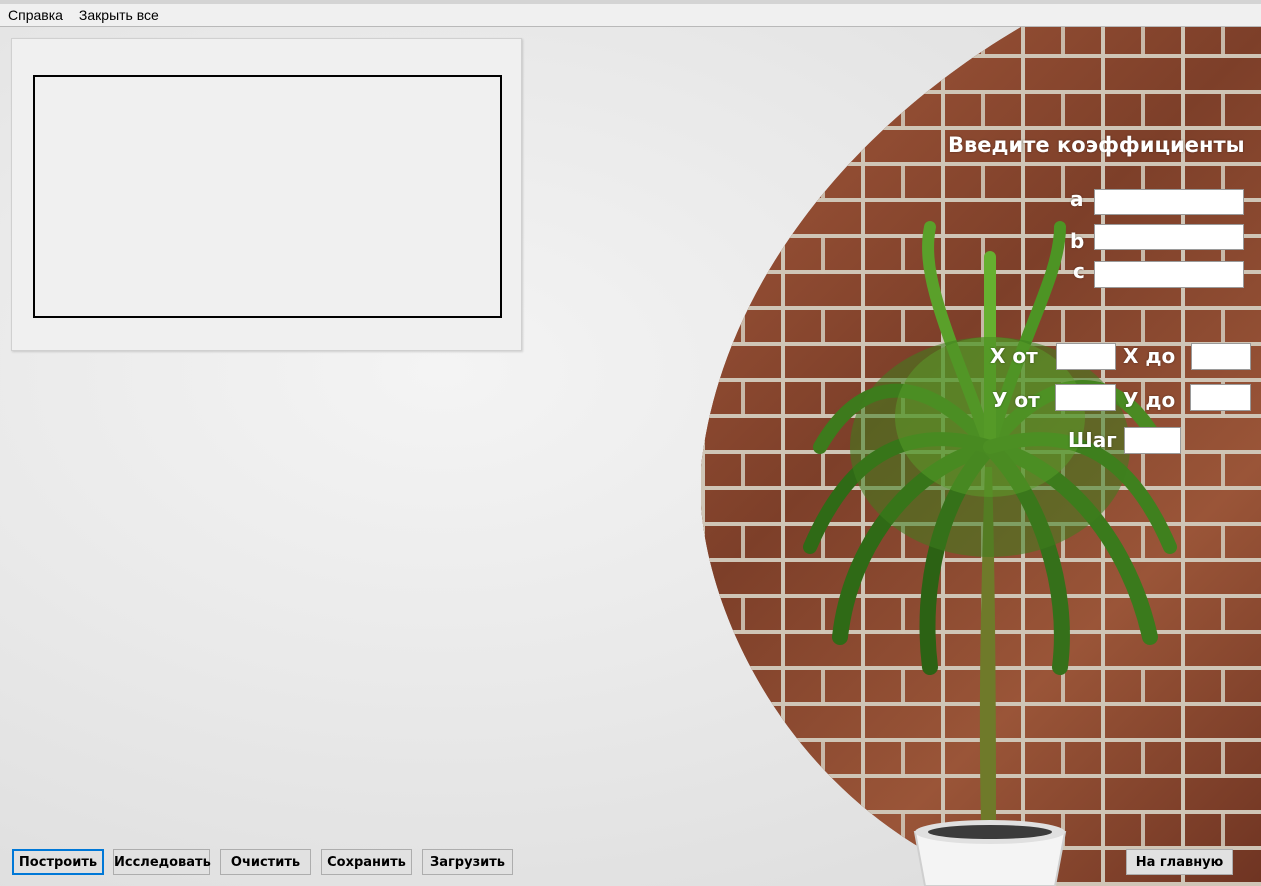 The height and width of the screenshot is (886, 1261). What do you see at coordinates (1220, 397) in the screenshot?
I see `y-to-input` at bounding box center [1220, 397].